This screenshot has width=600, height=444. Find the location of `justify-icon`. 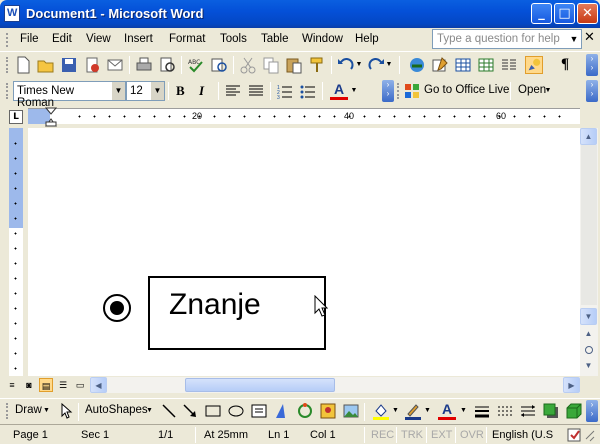

justify-icon is located at coordinates (256, 91).